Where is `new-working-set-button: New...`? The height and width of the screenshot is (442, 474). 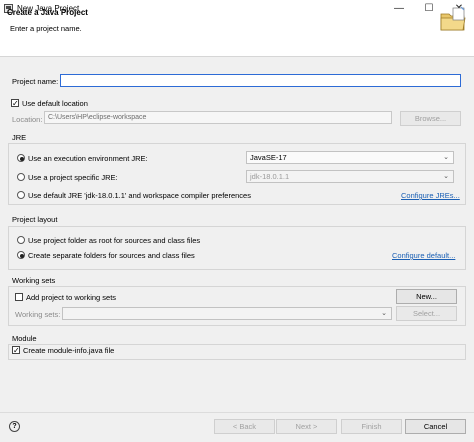 new-working-set-button: New... is located at coordinates (426, 296).